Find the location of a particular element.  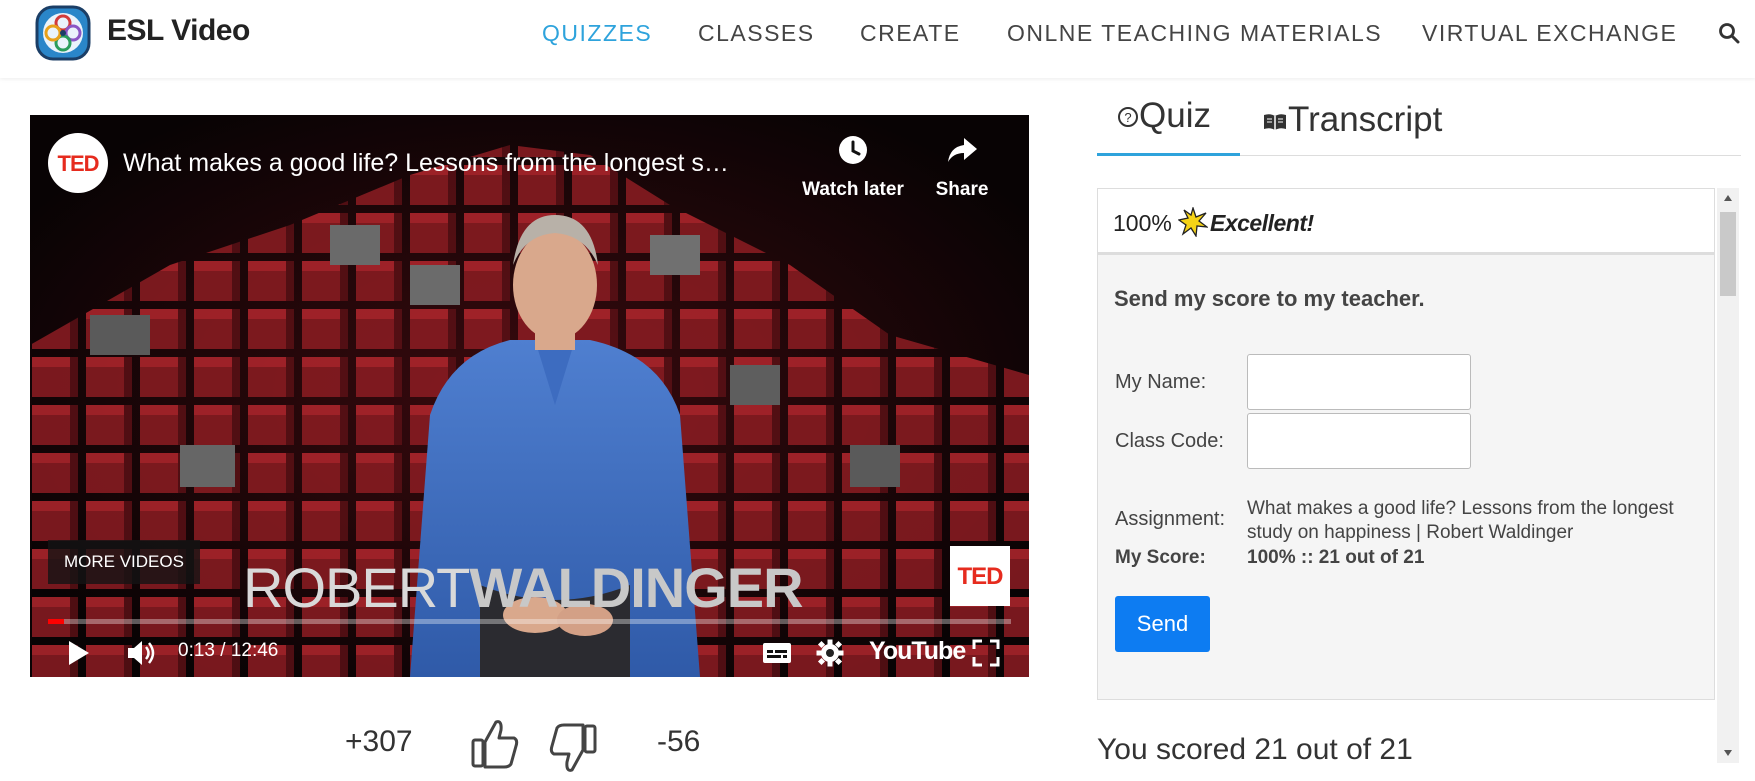

scroll-down-arrow-icon is located at coordinates (1728, 753).